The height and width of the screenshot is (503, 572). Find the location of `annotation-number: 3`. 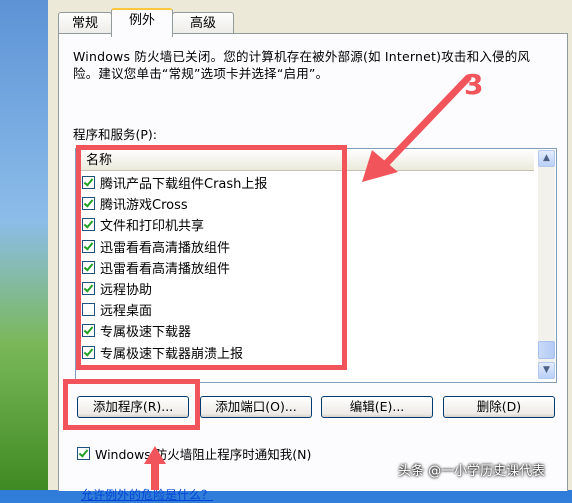

annotation-number: 3 is located at coordinates (473, 84).